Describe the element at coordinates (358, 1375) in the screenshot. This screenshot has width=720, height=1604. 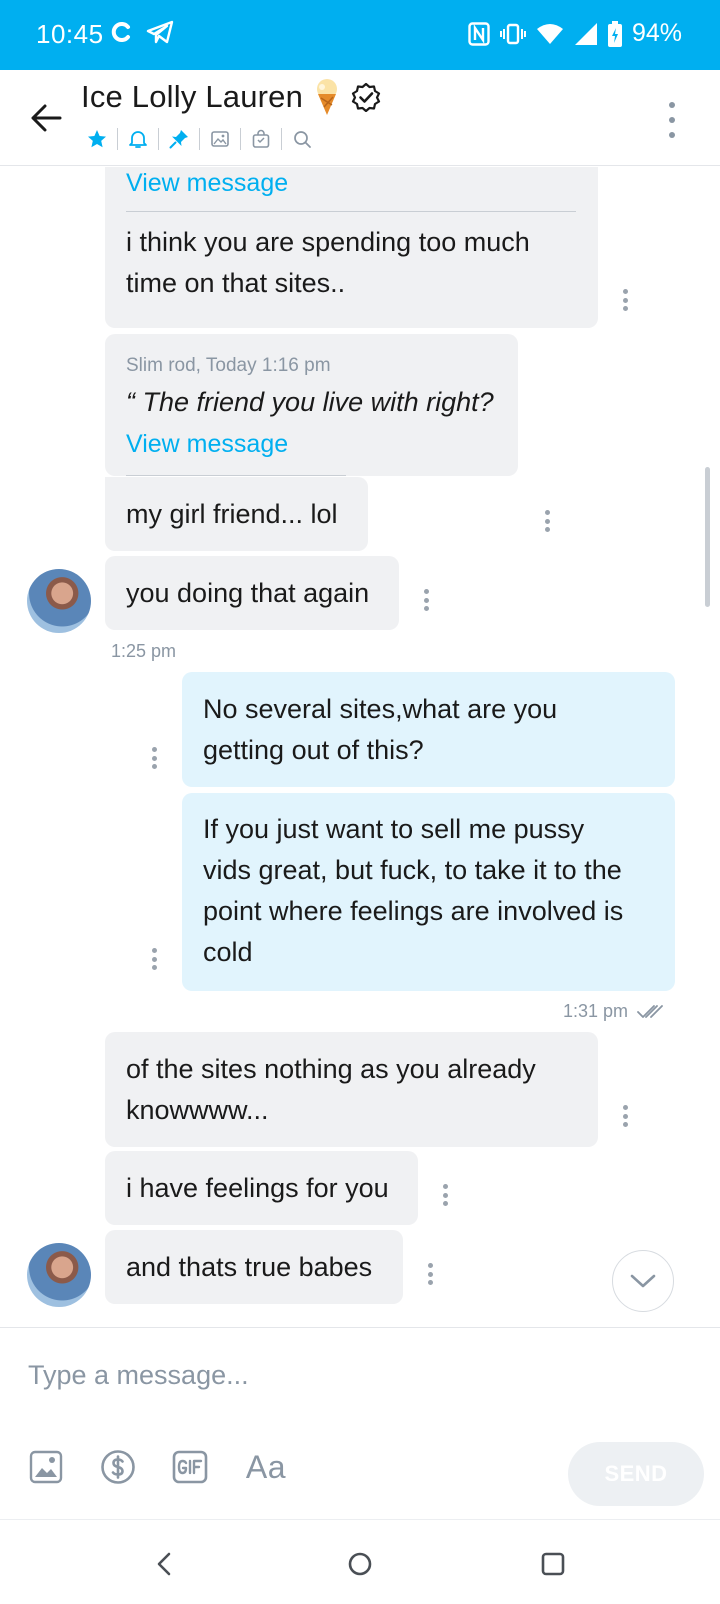
I see `message-input` at that location.